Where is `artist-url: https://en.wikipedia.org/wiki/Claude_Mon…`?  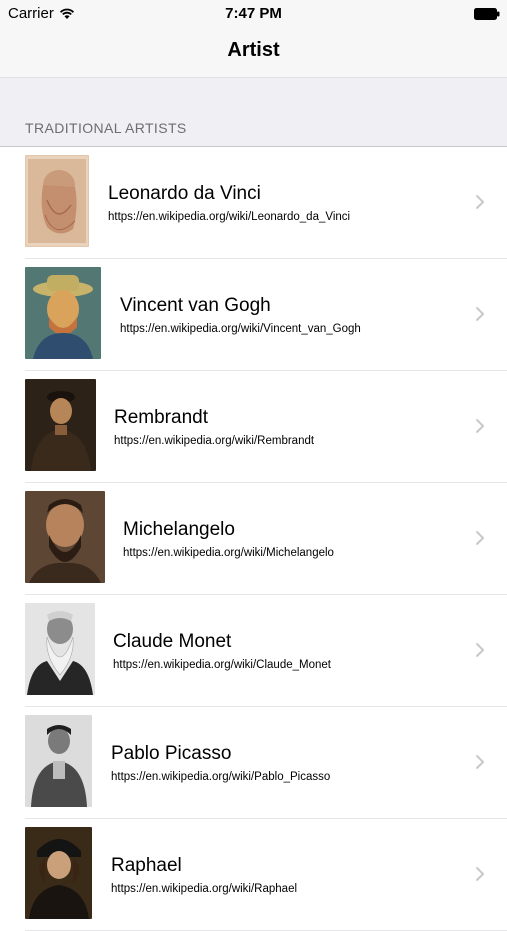 artist-url: https://en.wikipedia.org/wiki/Claude_Mon… is located at coordinates (222, 665).